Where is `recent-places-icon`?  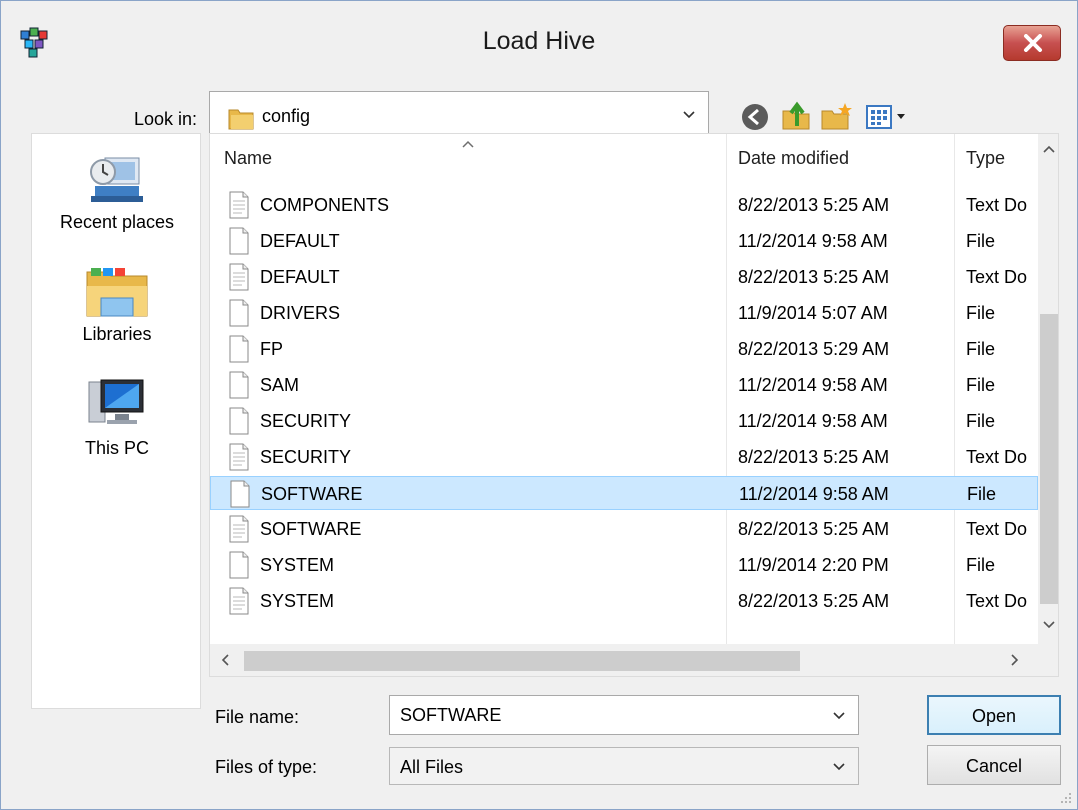
recent-places-icon is located at coordinates (116, 179).